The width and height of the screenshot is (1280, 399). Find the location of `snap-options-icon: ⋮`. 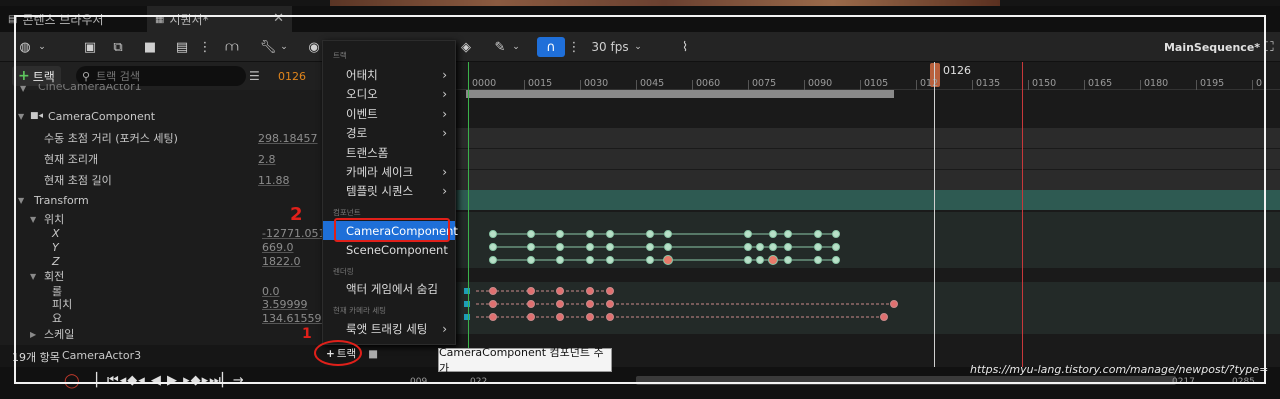

snap-options-icon: ⋮ is located at coordinates (574, 47).